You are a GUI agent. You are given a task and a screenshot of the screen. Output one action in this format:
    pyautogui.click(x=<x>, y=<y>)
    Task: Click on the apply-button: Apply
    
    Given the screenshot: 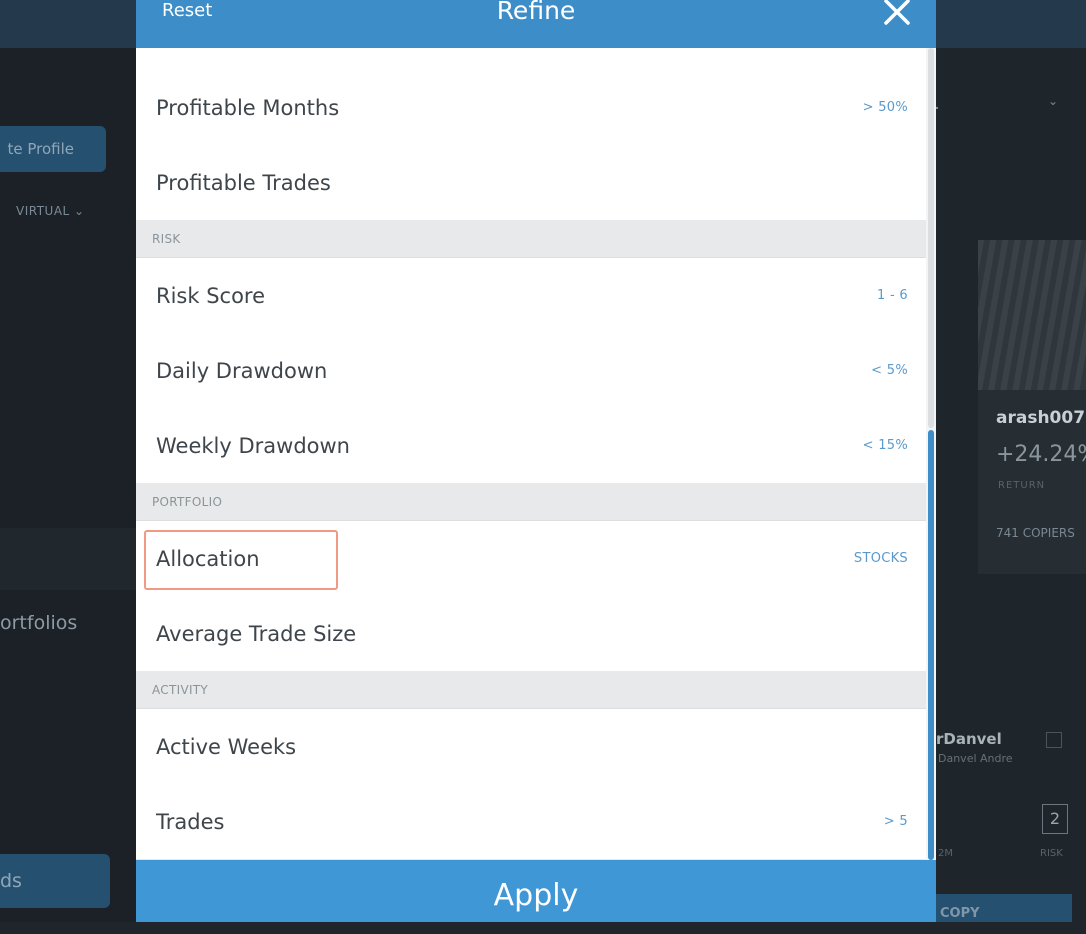 What is the action you would take?
    pyautogui.click(x=536, y=891)
    